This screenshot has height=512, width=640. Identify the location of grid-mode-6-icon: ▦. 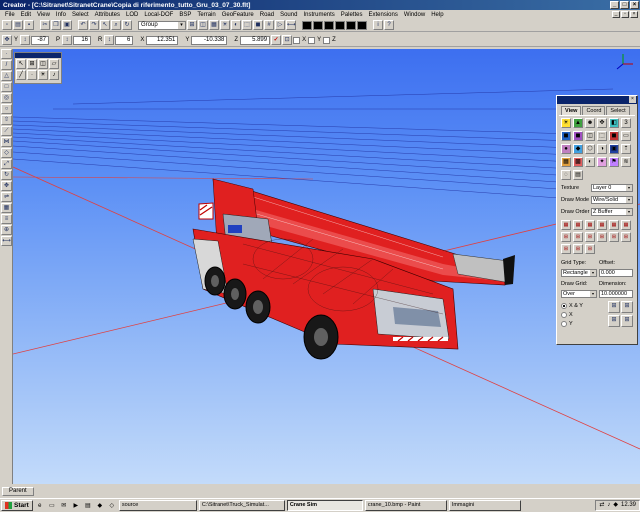
(626, 225).